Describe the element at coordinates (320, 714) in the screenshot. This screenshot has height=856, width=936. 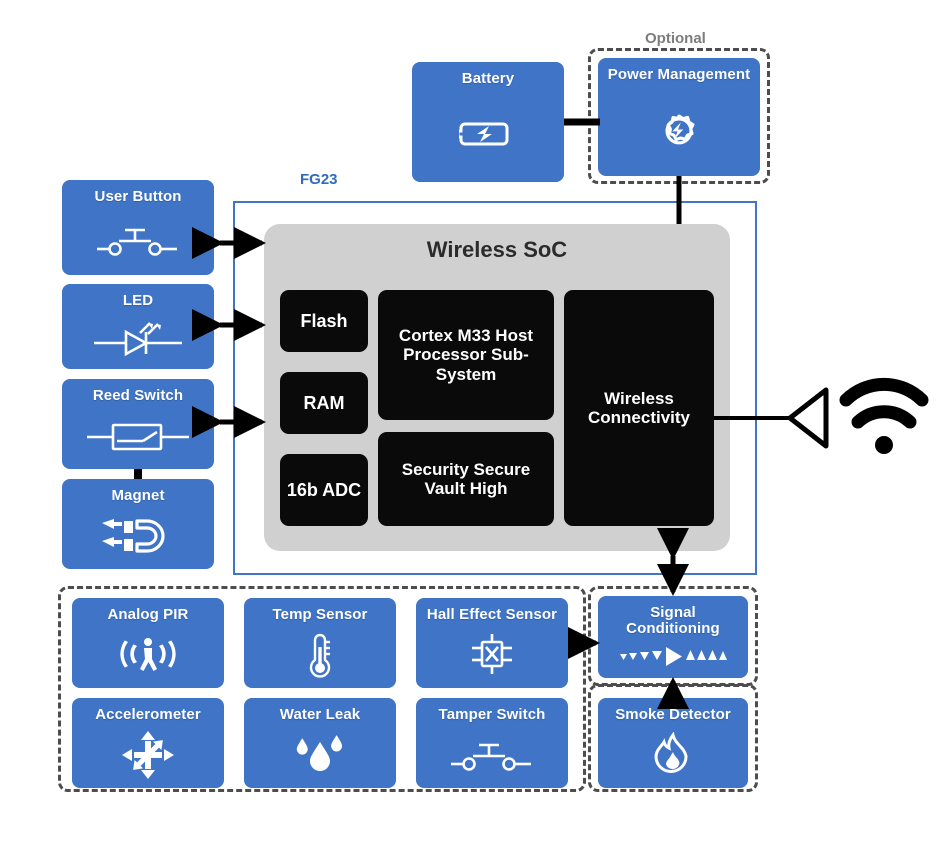
I see `water-leak-label: Water Leak` at that location.